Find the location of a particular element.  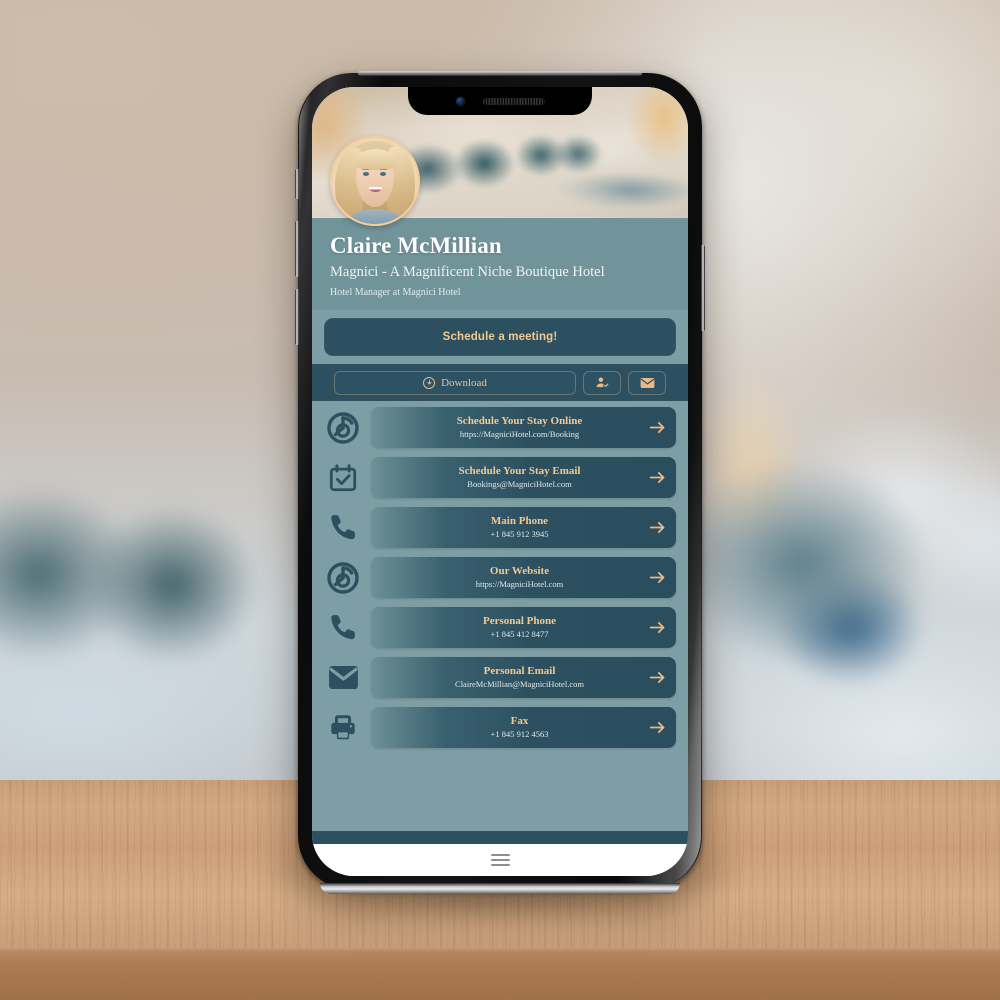

avatar is located at coordinates (375, 181).